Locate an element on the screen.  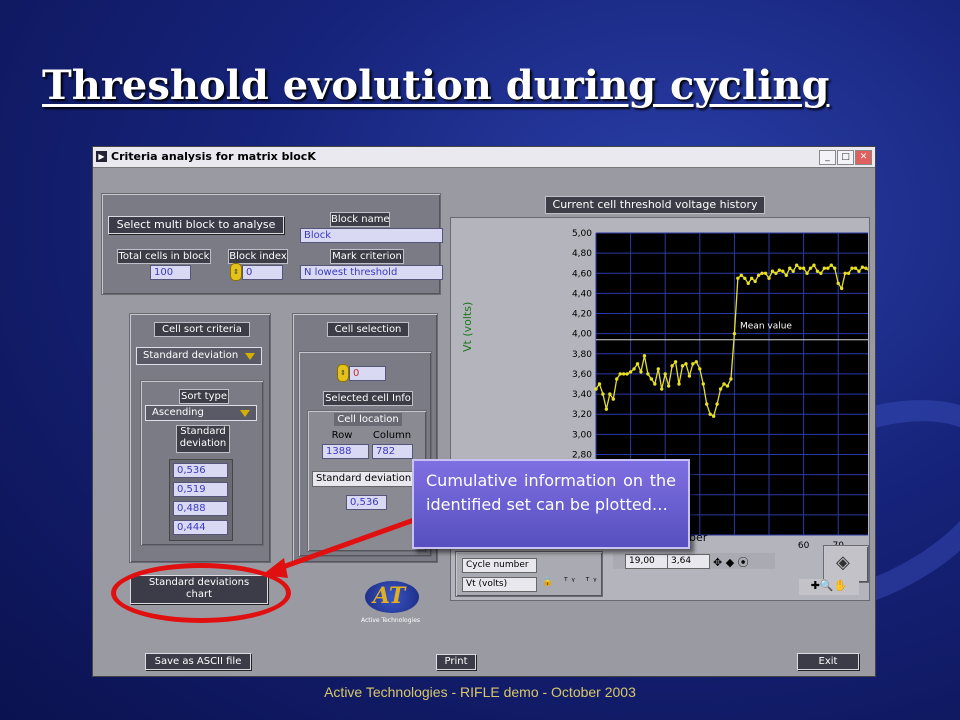
pointer-arrow is located at coordinates (338, 547).